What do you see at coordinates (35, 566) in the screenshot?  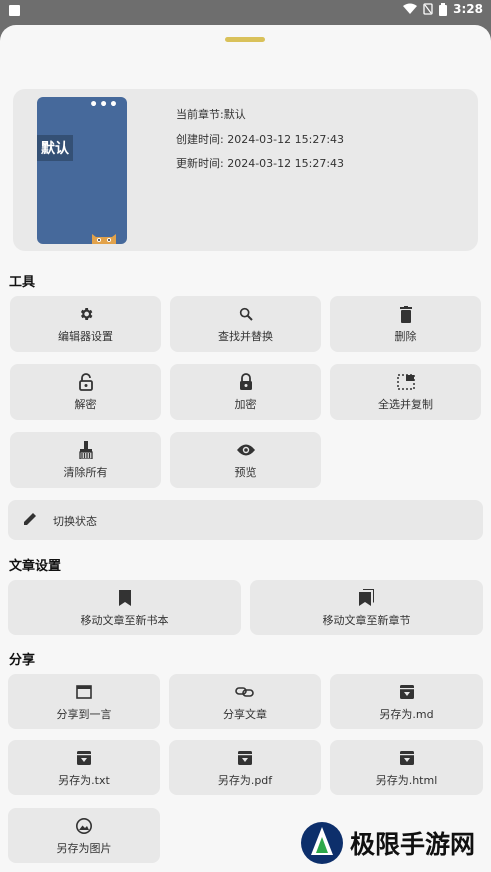 I see `section-article-title: 文章设置` at bounding box center [35, 566].